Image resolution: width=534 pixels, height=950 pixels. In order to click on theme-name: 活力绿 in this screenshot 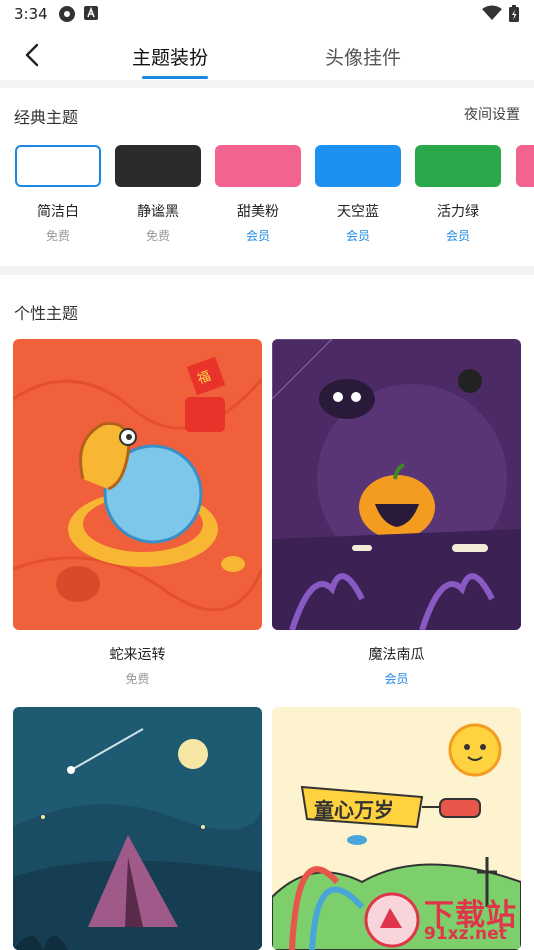, I will do `click(458, 212)`.